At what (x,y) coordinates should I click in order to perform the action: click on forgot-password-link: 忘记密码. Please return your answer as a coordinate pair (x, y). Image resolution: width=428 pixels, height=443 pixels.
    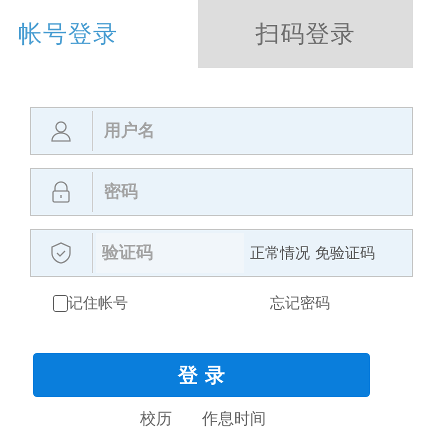
    Looking at the image, I should click on (300, 303).